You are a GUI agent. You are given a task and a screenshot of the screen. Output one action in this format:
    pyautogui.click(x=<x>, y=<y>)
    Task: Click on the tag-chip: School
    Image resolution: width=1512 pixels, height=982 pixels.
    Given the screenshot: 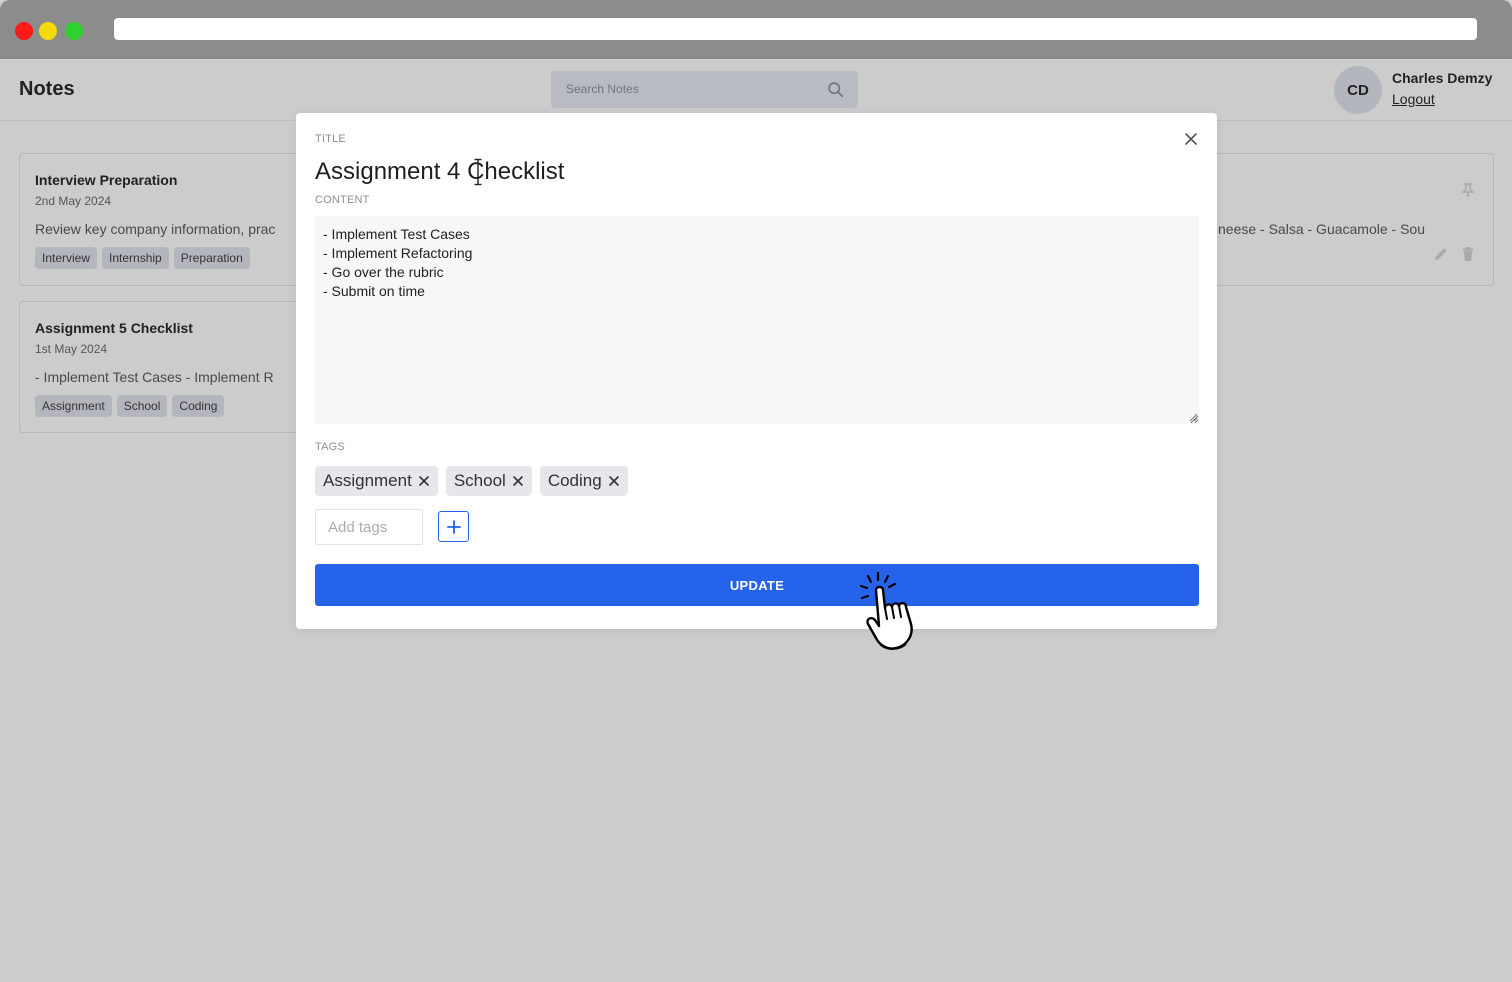 What is the action you would take?
    pyautogui.click(x=488, y=481)
    